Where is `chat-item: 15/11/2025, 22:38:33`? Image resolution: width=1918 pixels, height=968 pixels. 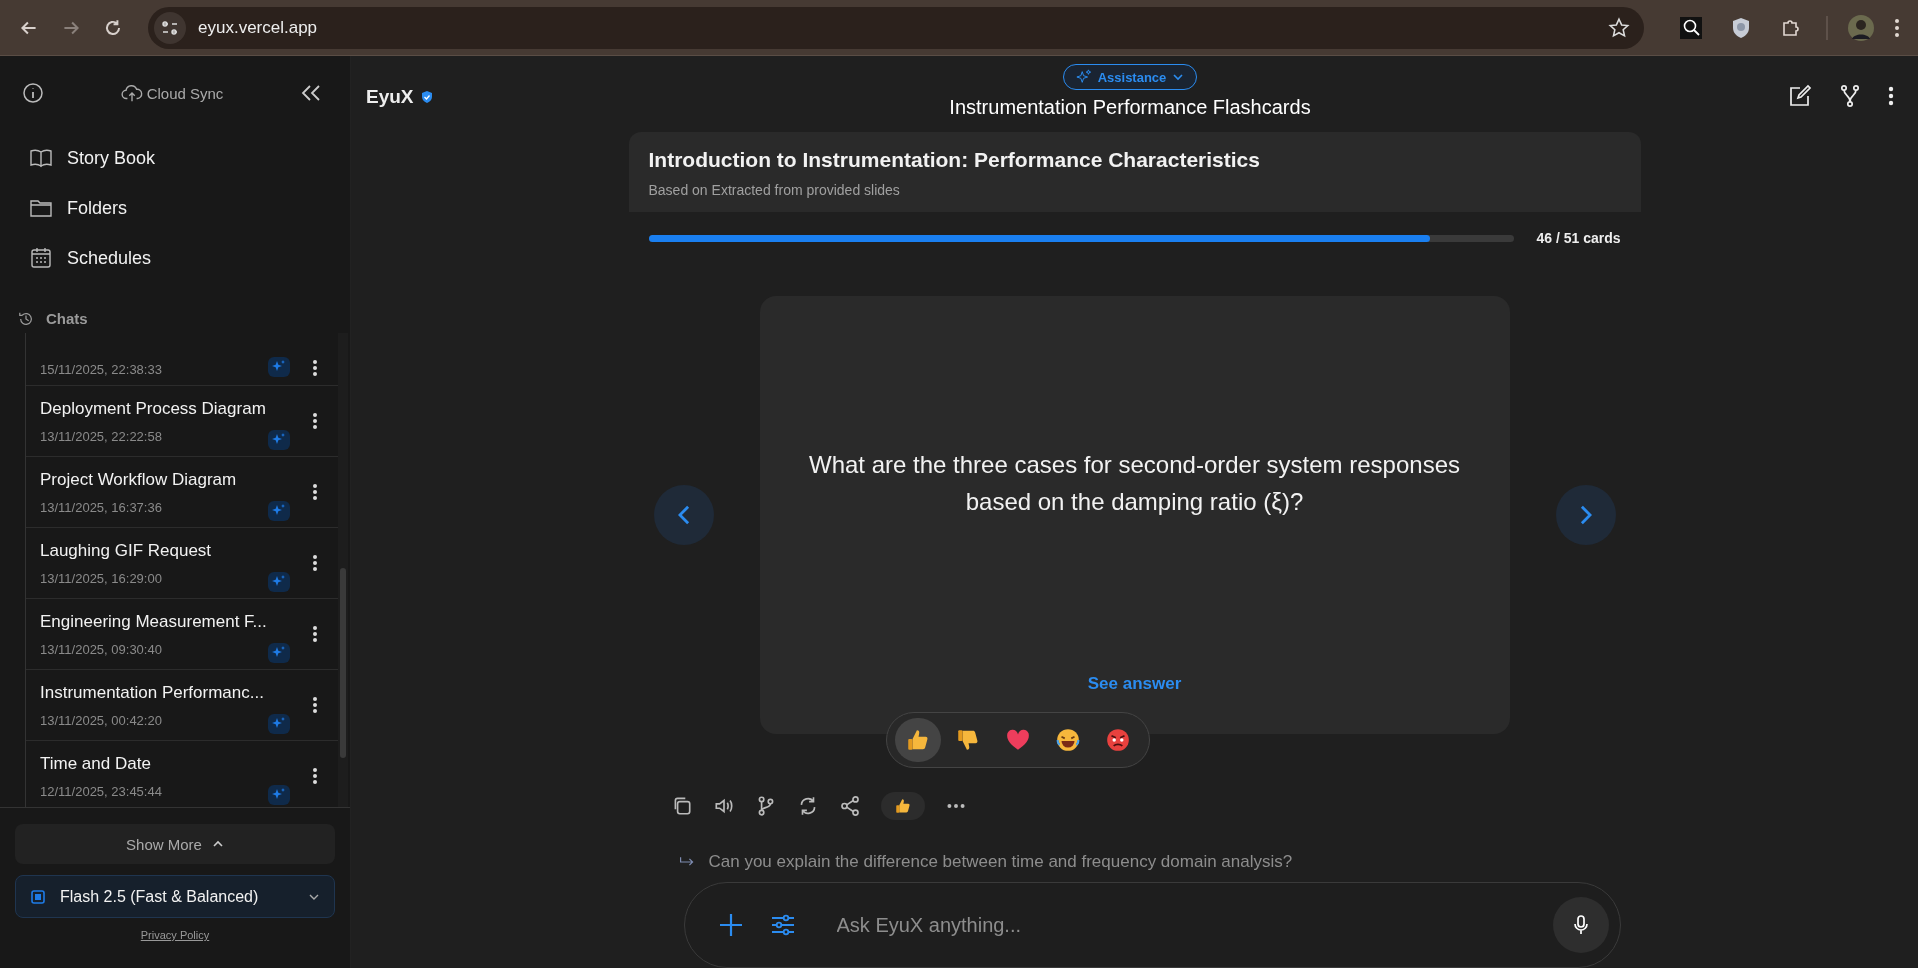 chat-item: 15/11/2025, 22:38:33 is located at coordinates (182, 359).